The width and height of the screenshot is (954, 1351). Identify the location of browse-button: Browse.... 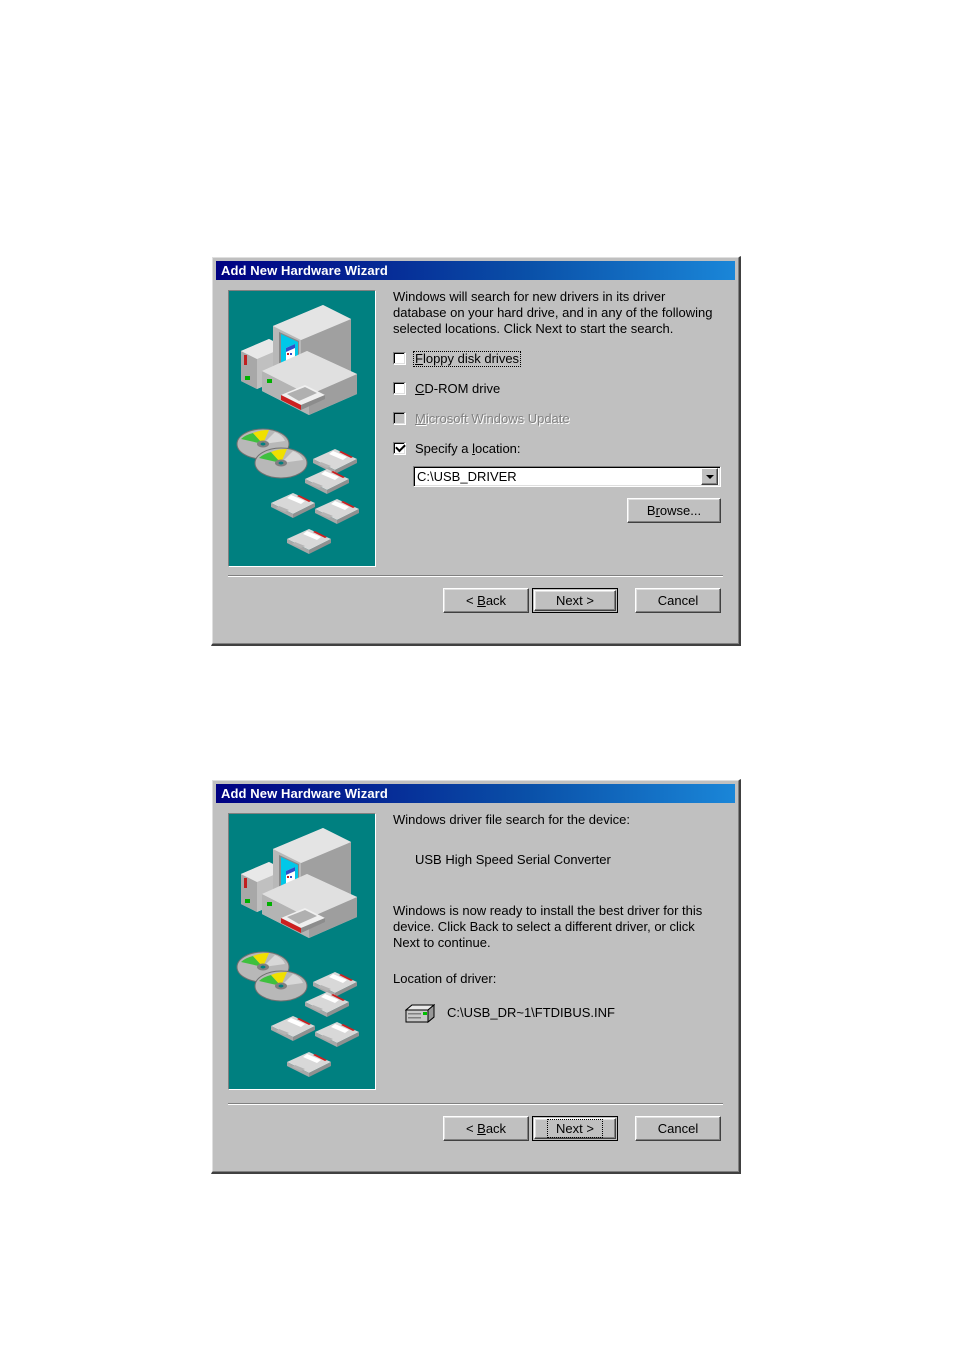
(674, 510).